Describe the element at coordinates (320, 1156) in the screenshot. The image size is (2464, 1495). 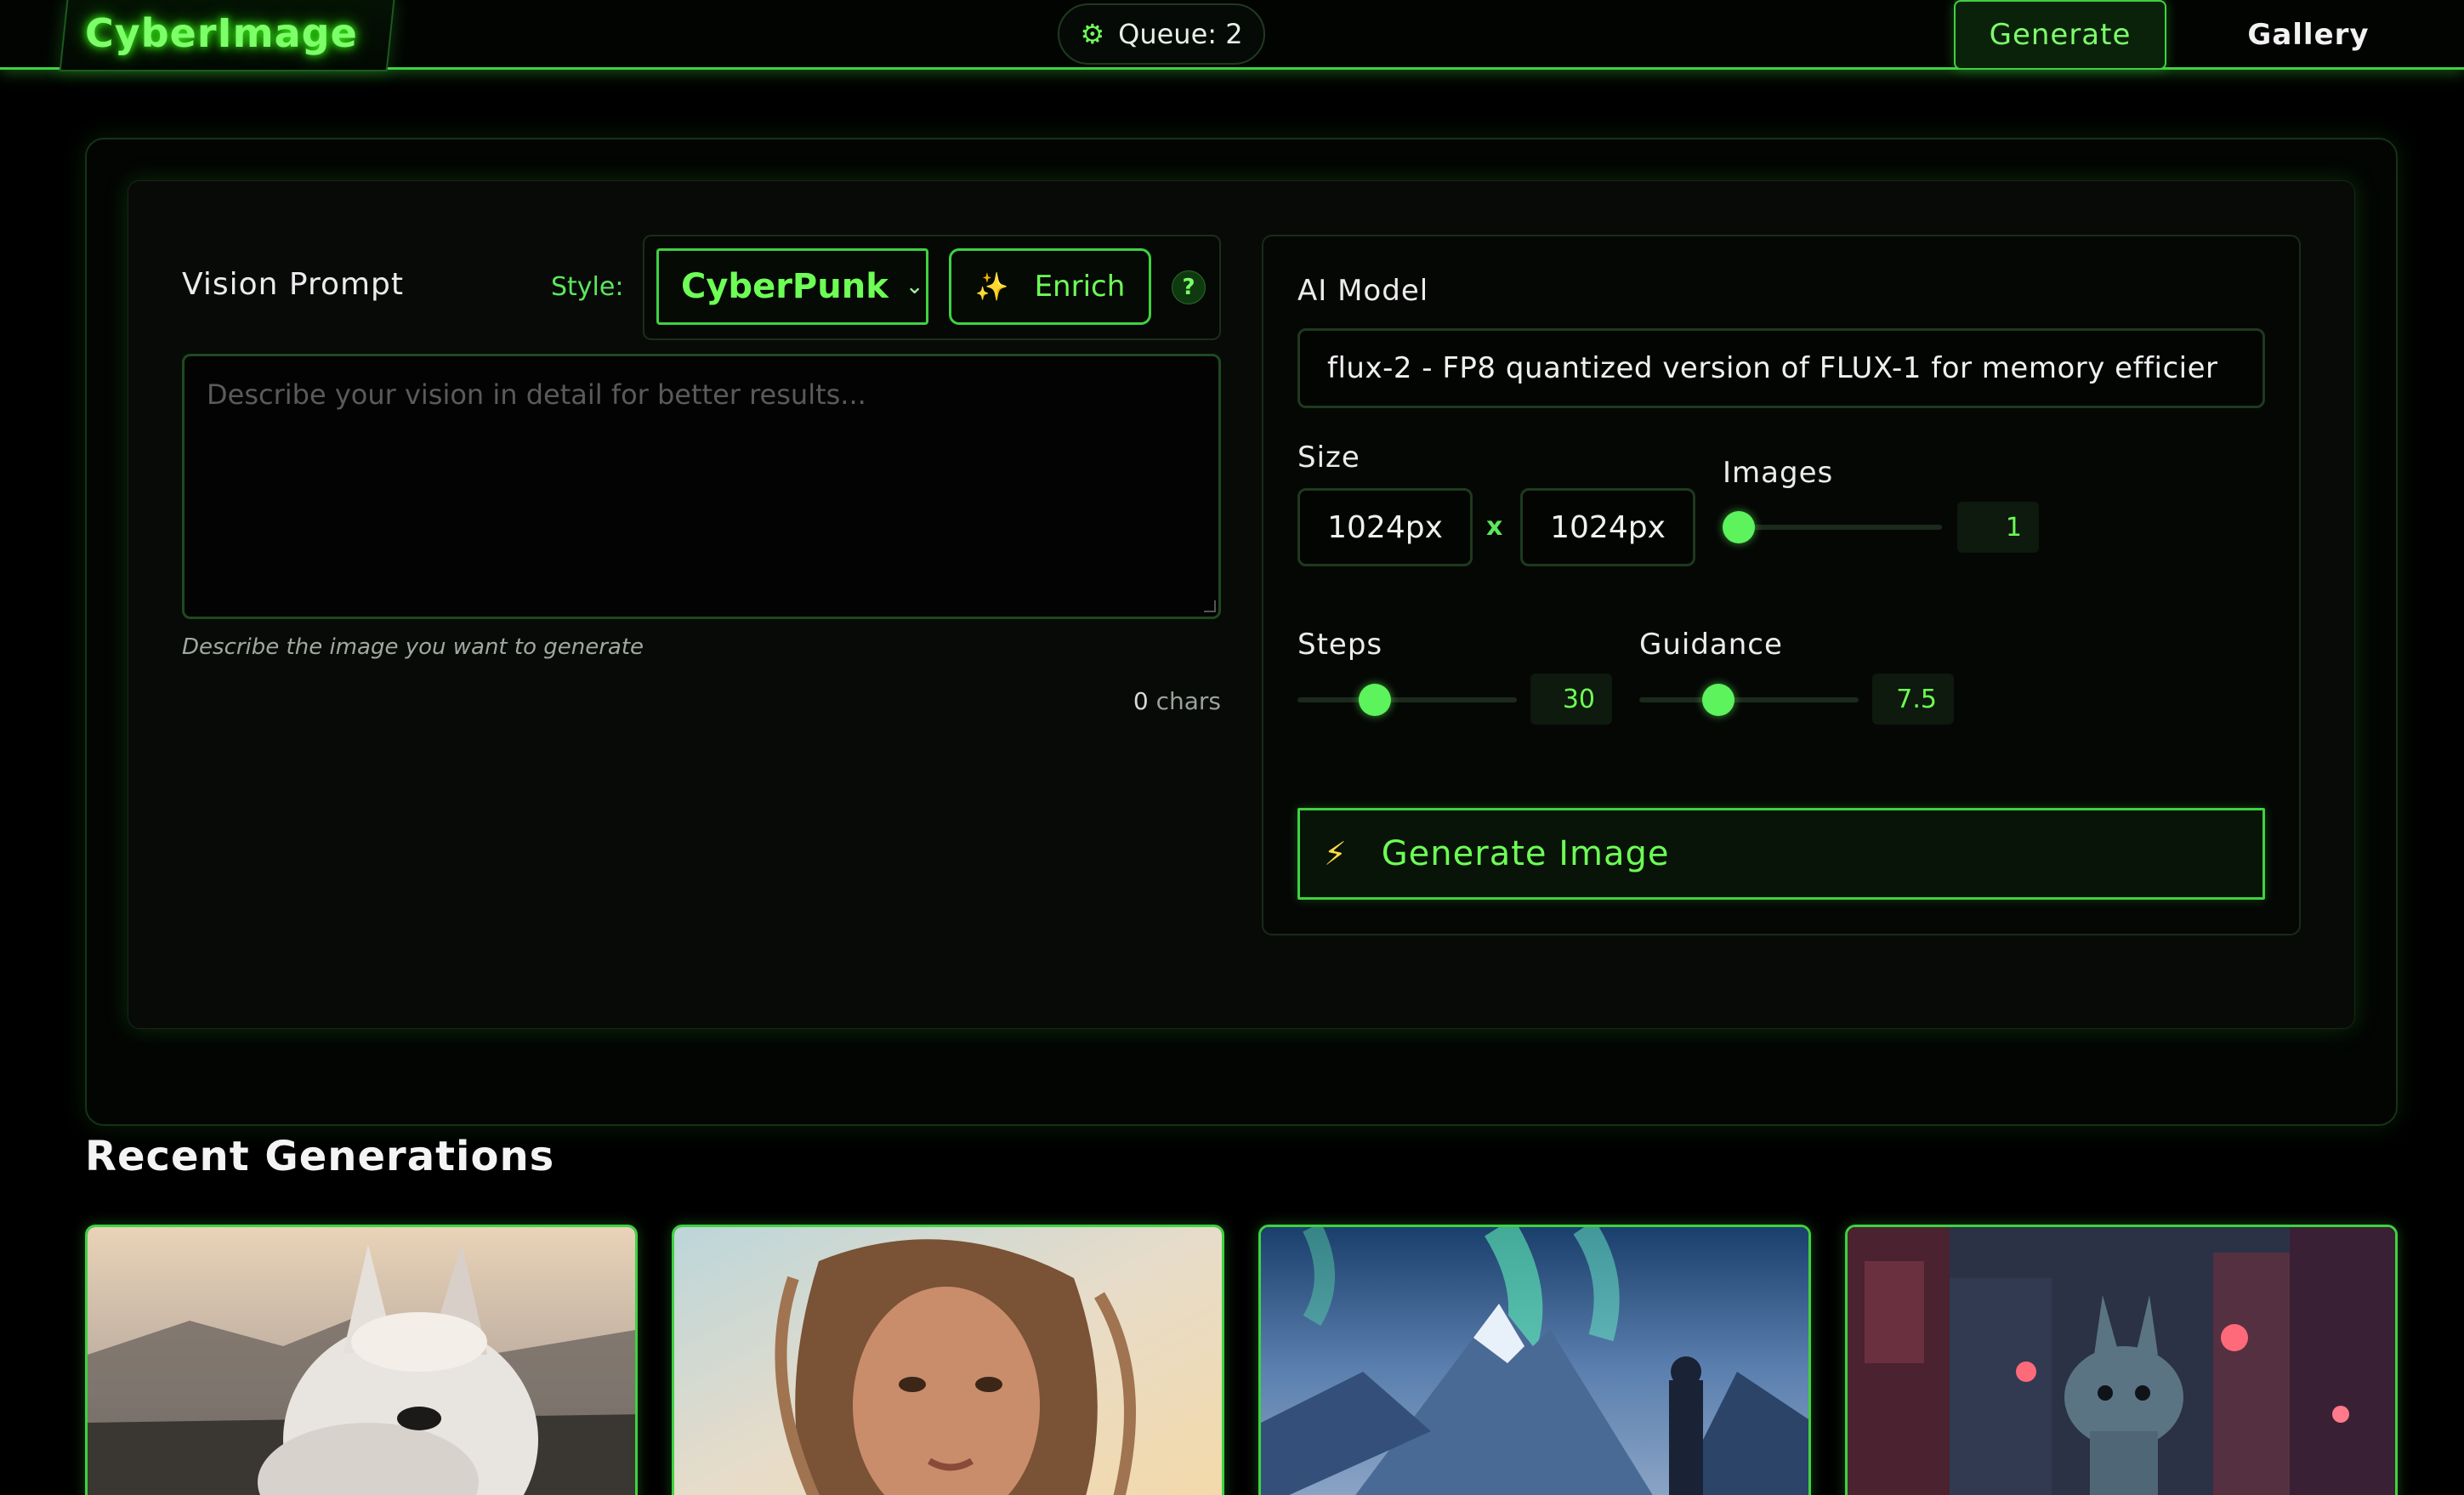
I see `recent-generations-title: Recent Generations` at that location.